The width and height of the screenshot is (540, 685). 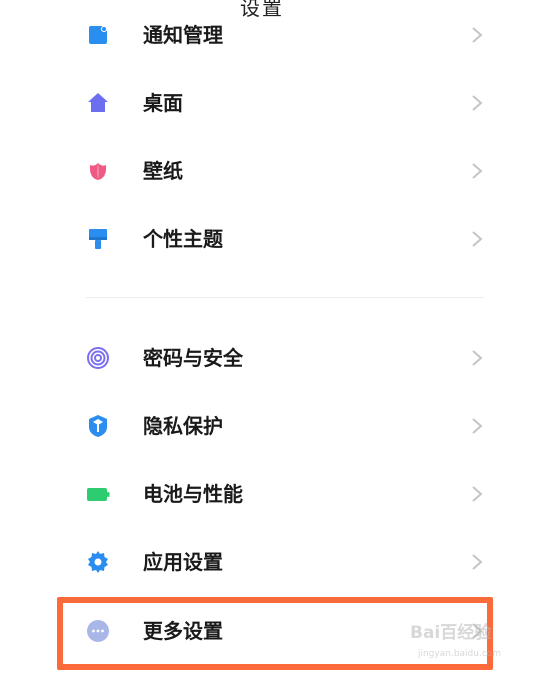 What do you see at coordinates (98, 562) in the screenshot?
I see `gear-icon` at bounding box center [98, 562].